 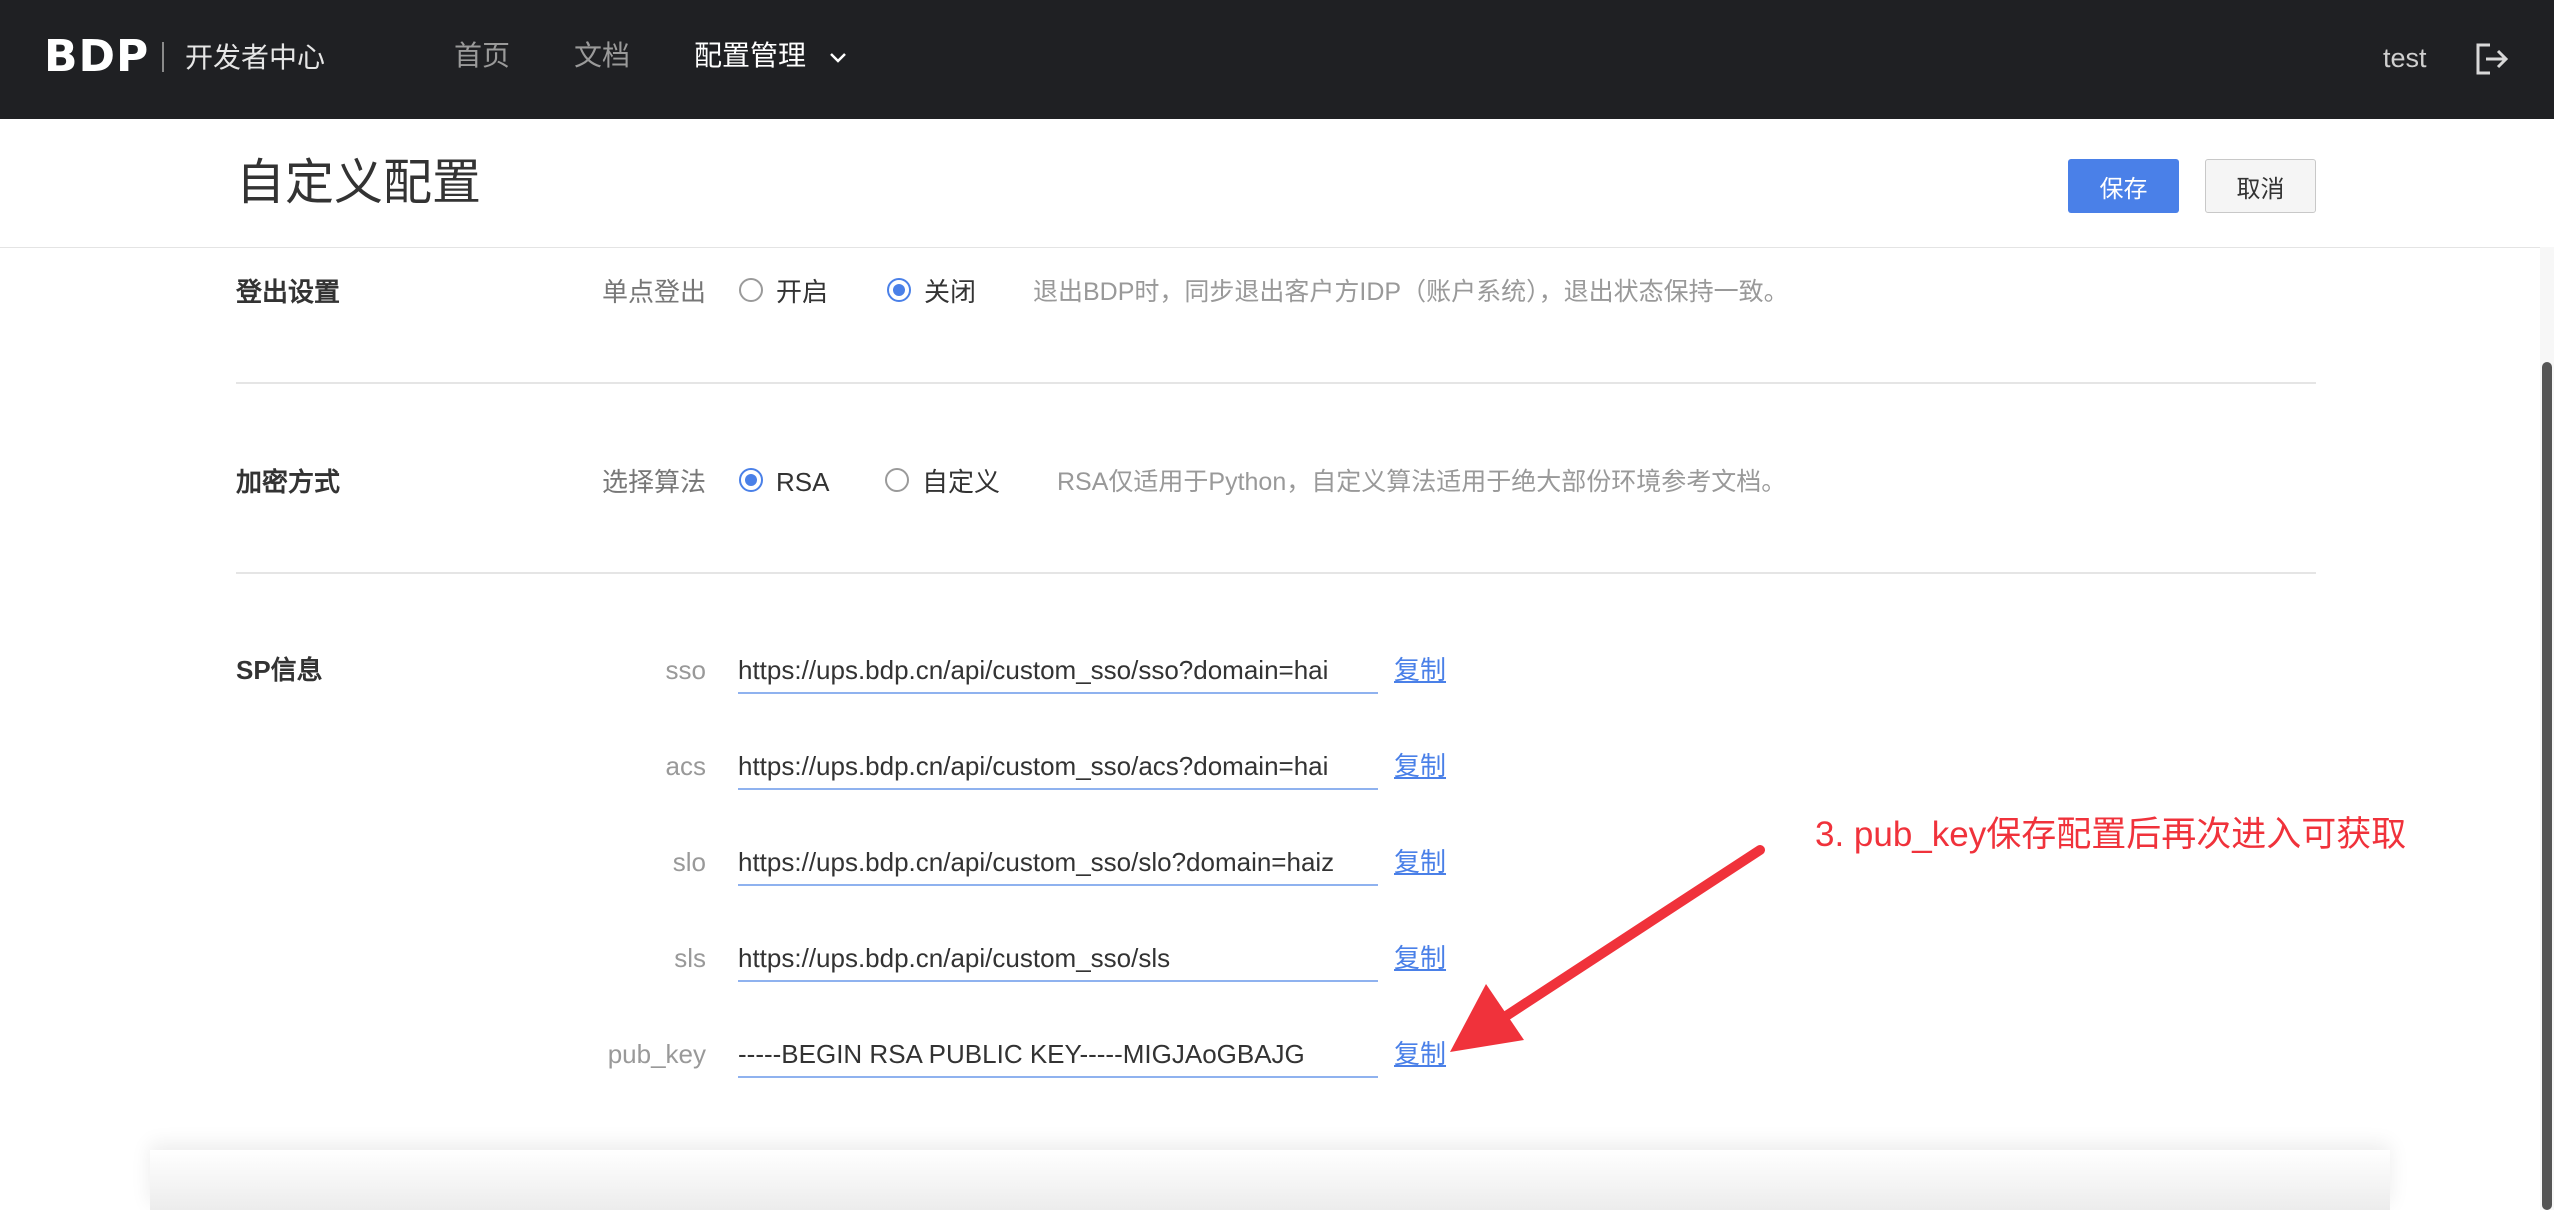 I want to click on single-logout-label: 单点登出, so click(x=654, y=292).